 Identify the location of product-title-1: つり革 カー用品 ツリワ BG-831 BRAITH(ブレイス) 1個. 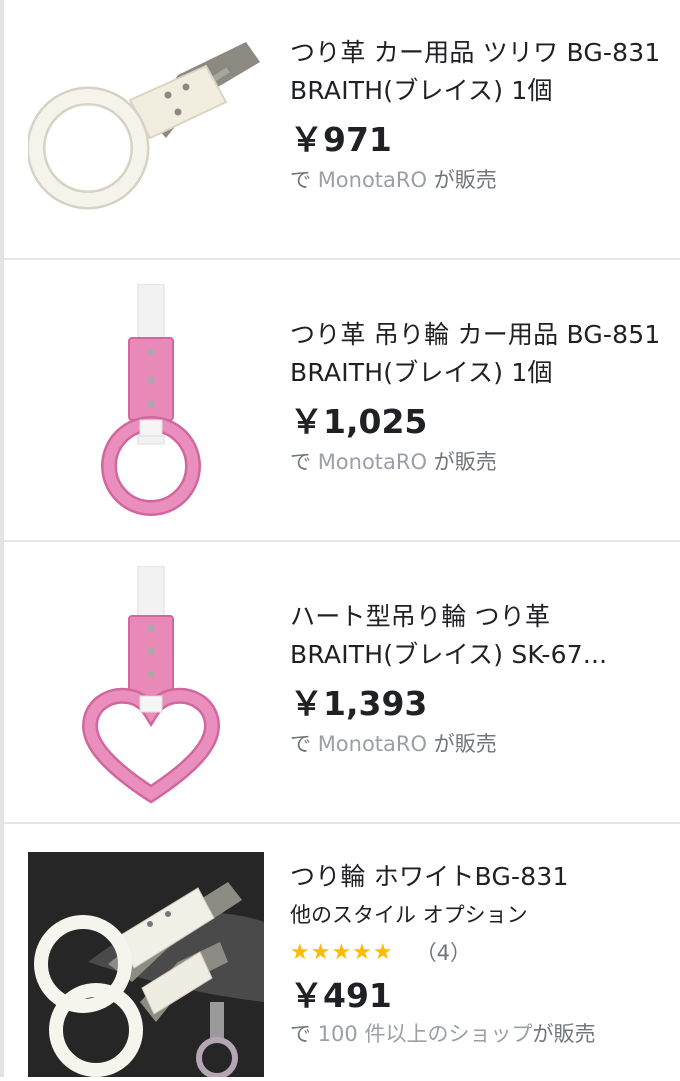
(479, 72).